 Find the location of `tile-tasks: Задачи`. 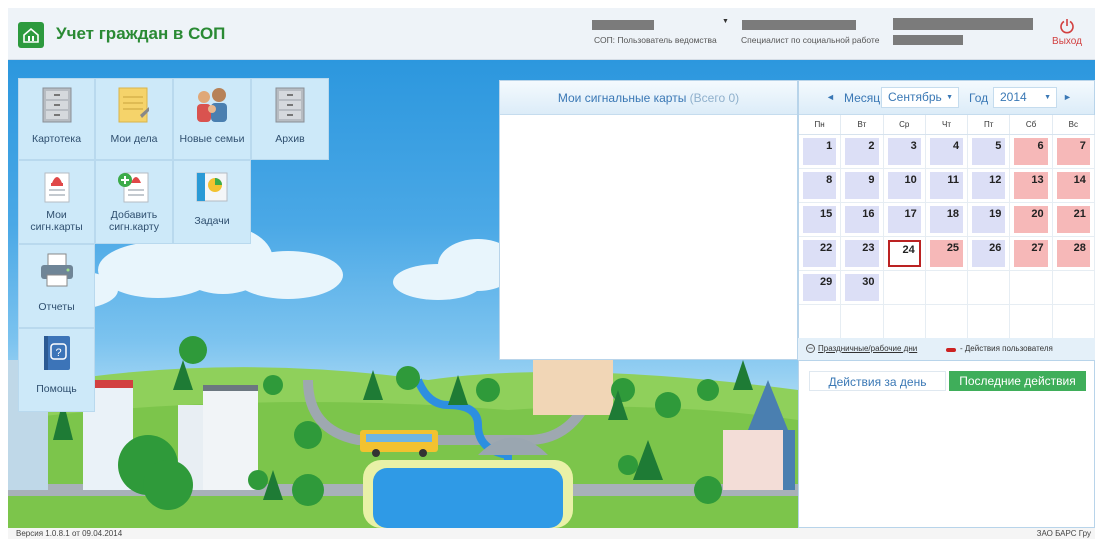

tile-tasks: Задачи is located at coordinates (212, 202).